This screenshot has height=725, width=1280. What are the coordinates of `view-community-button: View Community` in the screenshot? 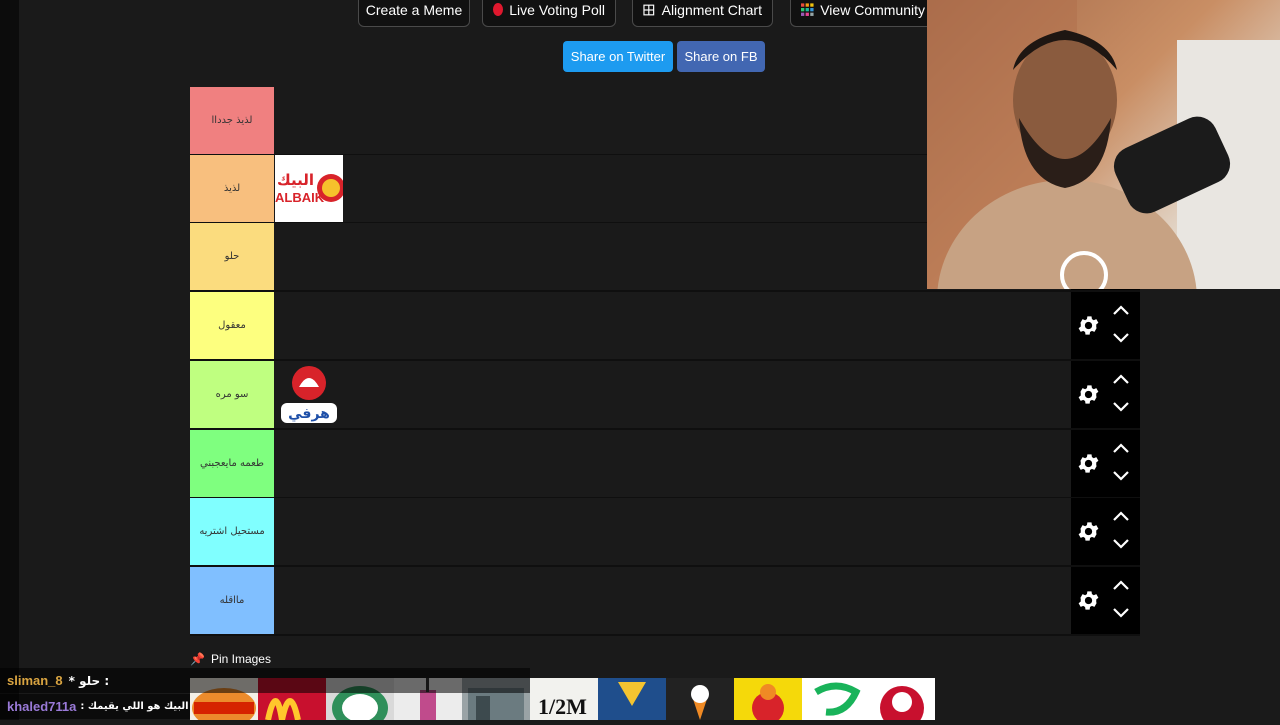 It's located at (862, 13).